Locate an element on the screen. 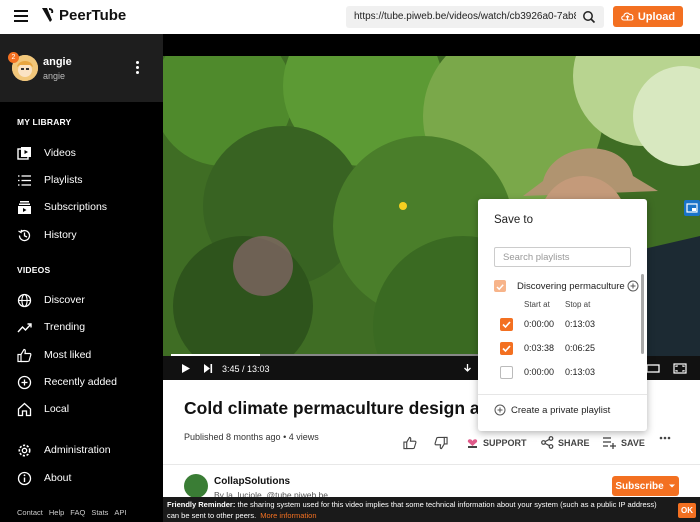 The height and width of the screenshot is (522, 700). chevron-down-icon is located at coordinates (671, 486).